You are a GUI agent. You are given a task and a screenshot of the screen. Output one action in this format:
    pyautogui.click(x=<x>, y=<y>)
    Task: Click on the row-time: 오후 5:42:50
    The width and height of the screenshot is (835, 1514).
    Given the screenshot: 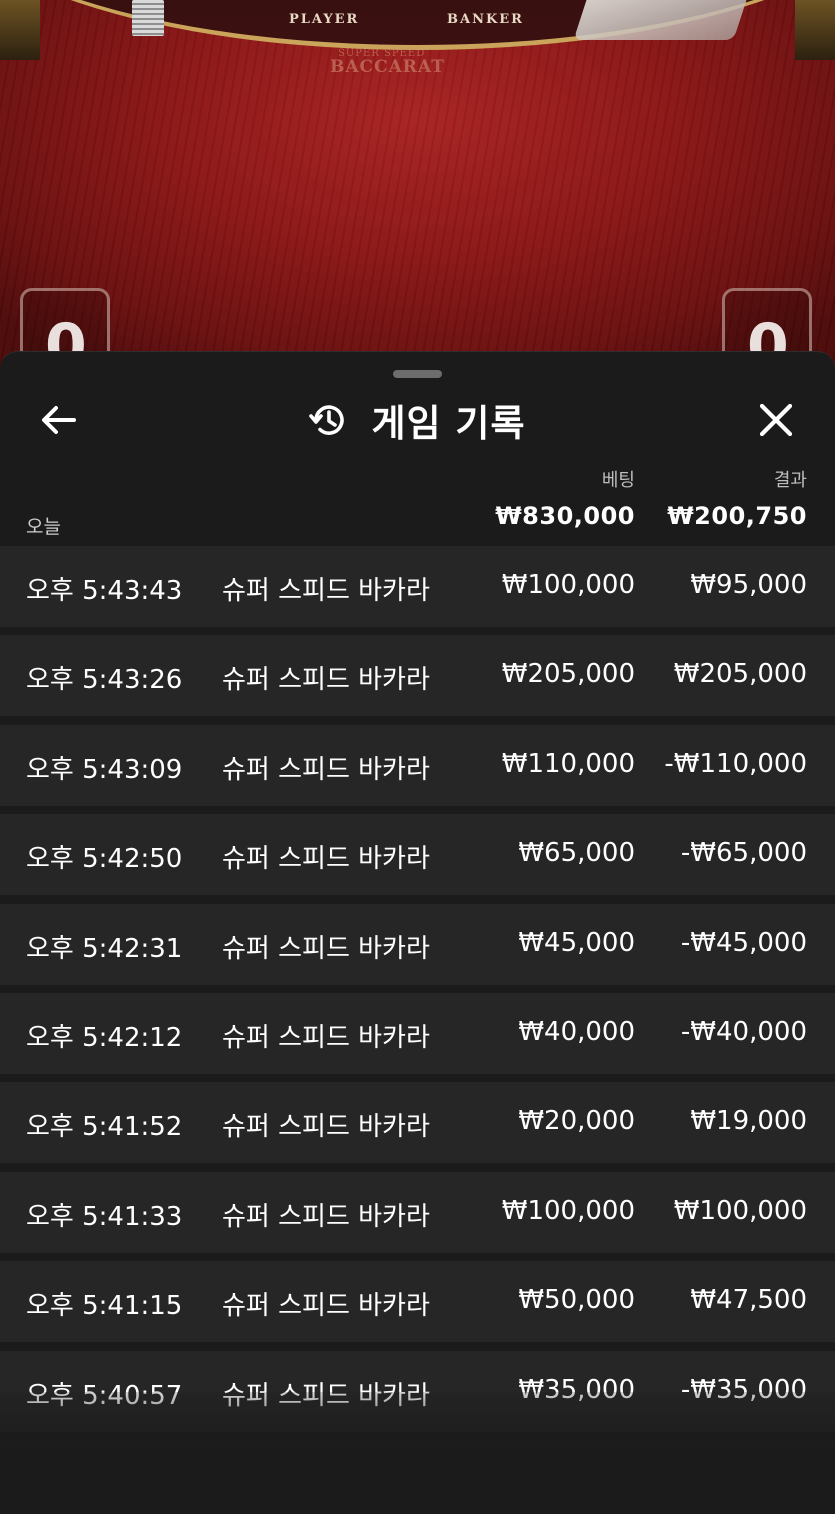 What is the action you would take?
    pyautogui.click(x=104, y=859)
    